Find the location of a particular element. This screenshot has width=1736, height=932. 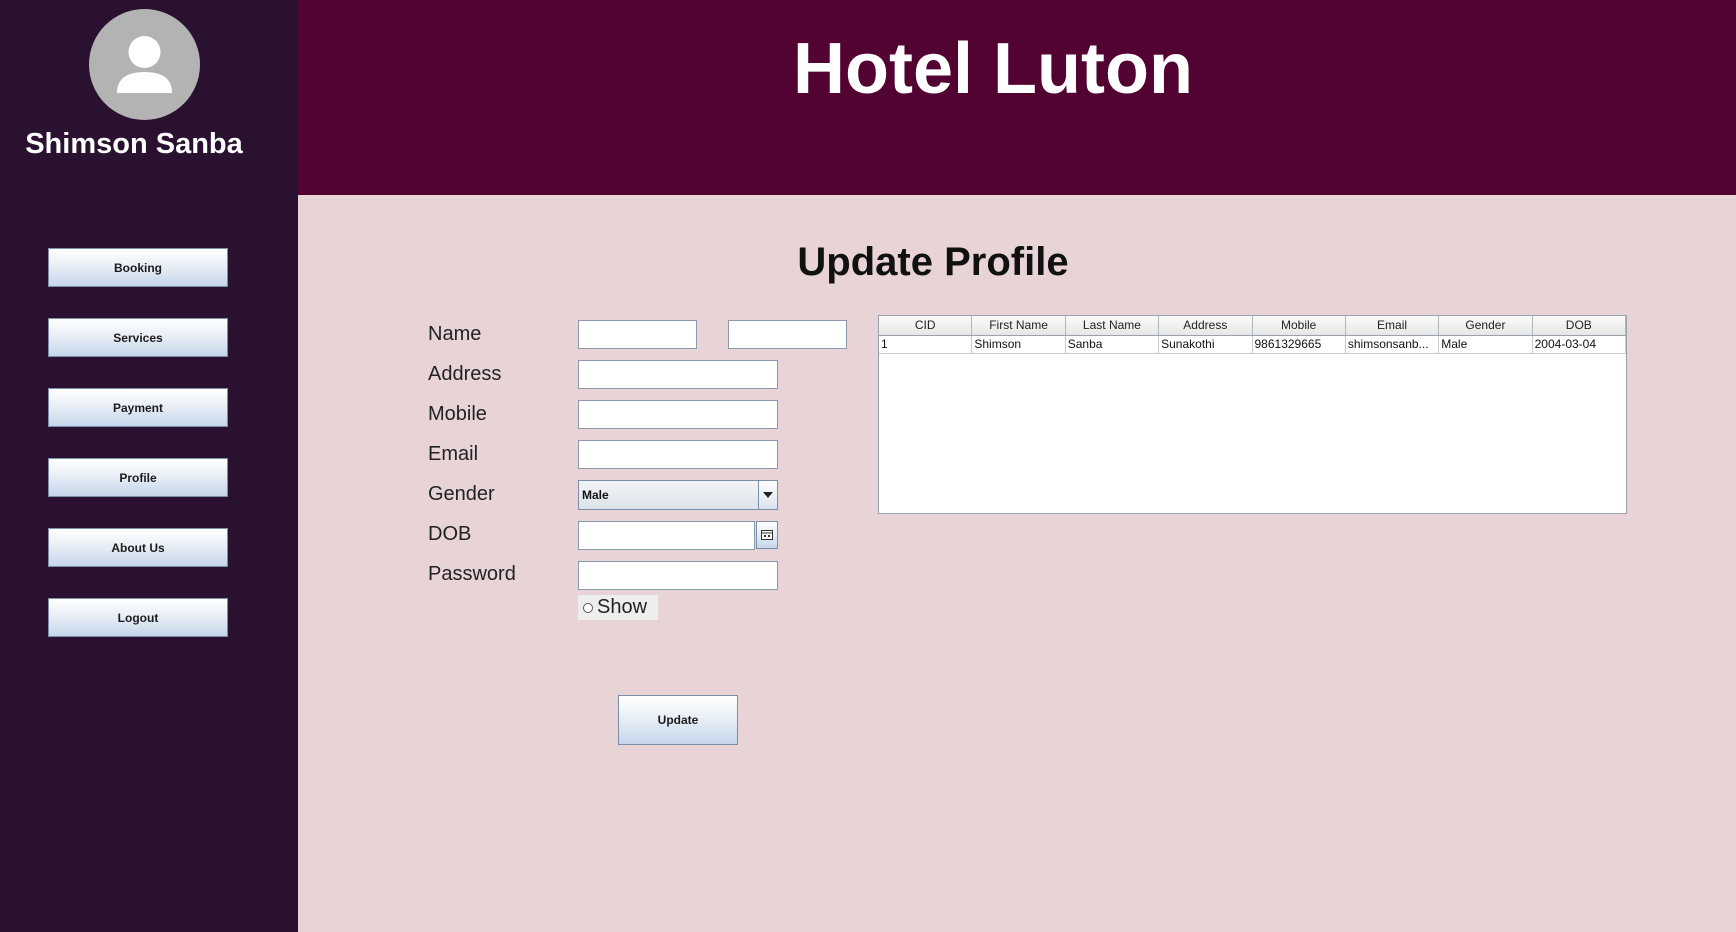

column-header-first-name: First Name is located at coordinates (1019, 325).